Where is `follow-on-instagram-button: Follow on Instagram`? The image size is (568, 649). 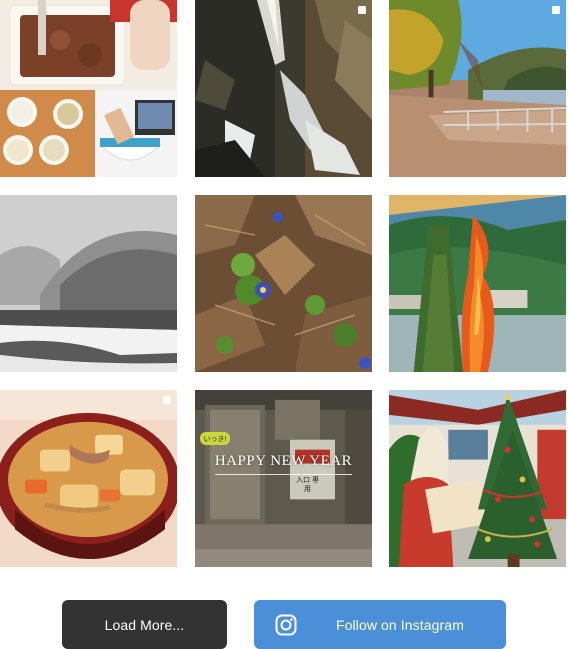
follow-on-instagram-button: Follow on Instagram is located at coordinates (380, 624).